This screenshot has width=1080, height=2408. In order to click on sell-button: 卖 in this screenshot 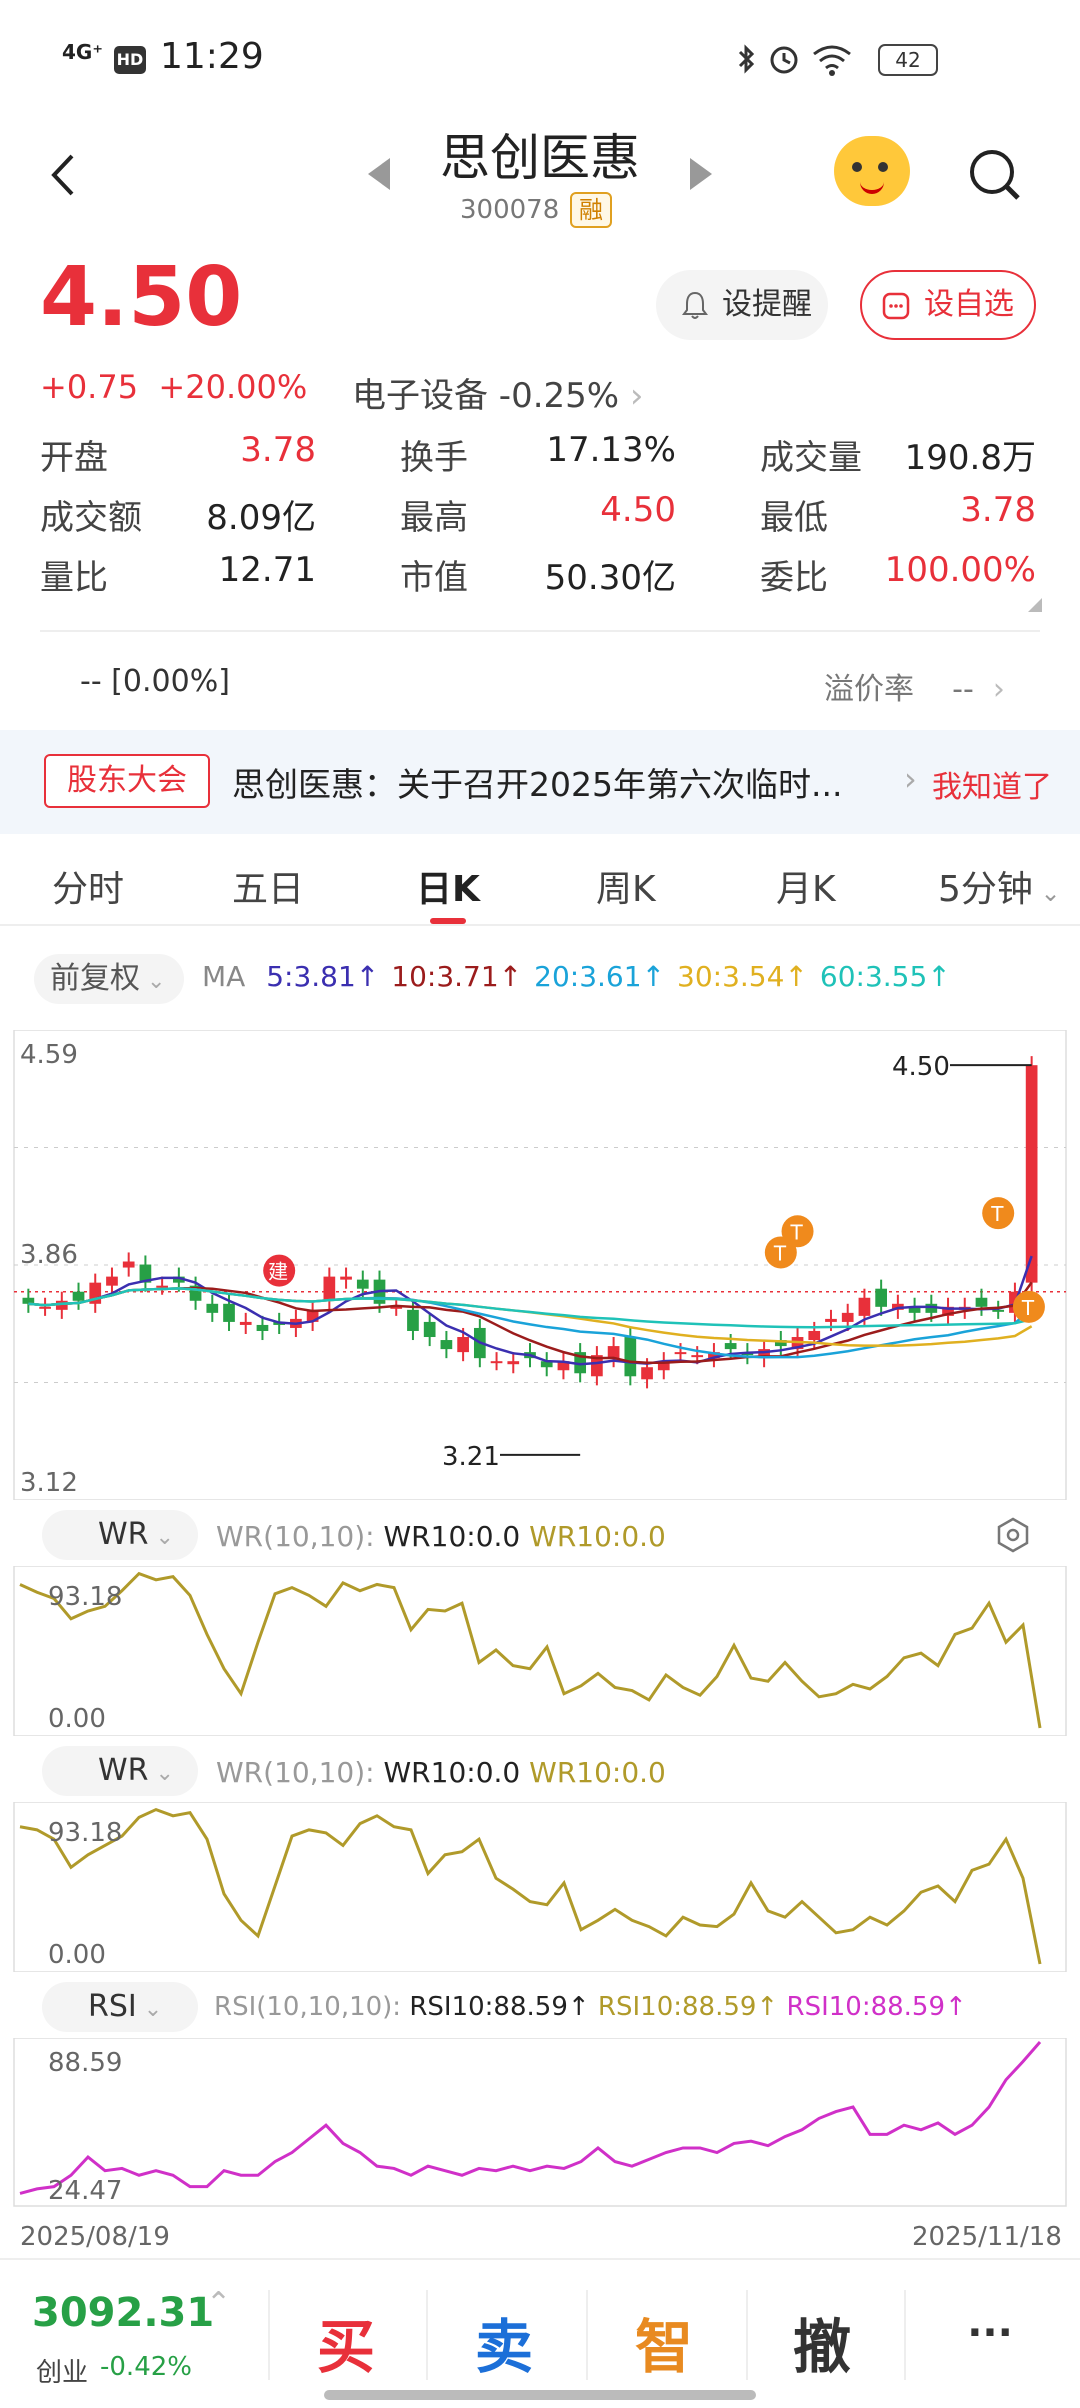, I will do `click(504, 2342)`.